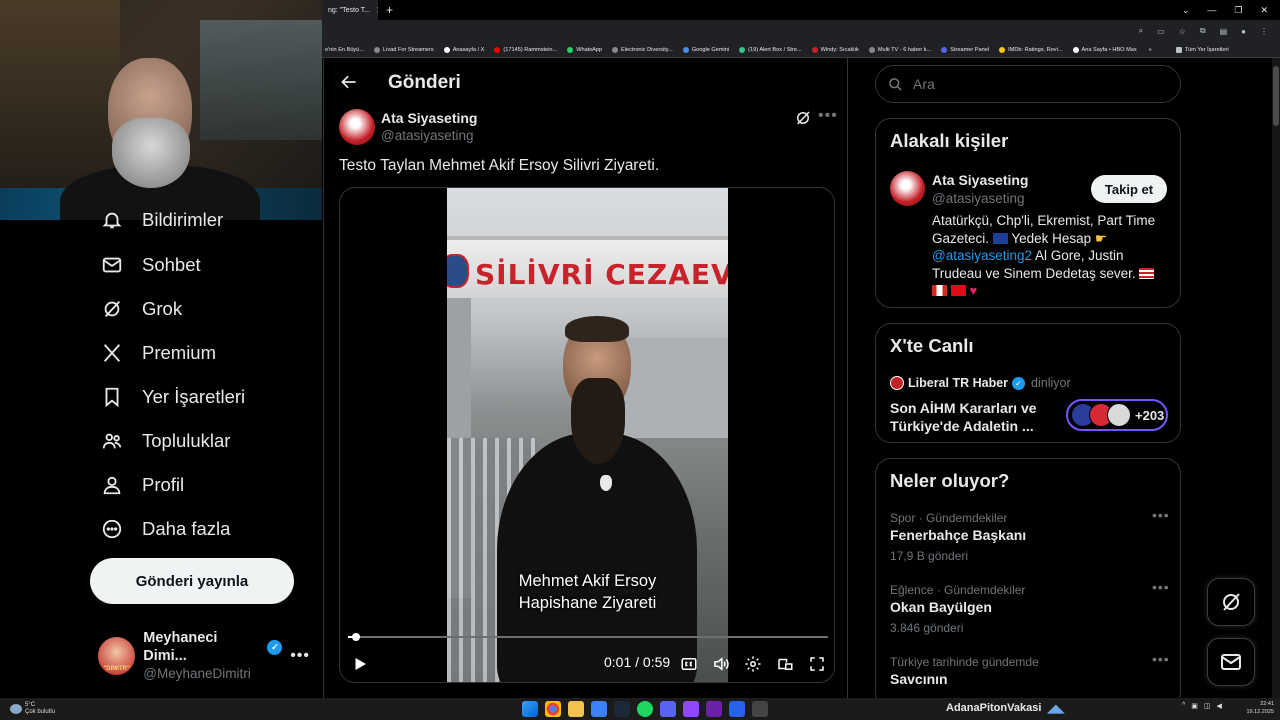 This screenshot has height=720, width=1280. Describe the element at coordinates (965, 49) in the screenshot. I see `bookmark-item: Streamer Panel` at that location.